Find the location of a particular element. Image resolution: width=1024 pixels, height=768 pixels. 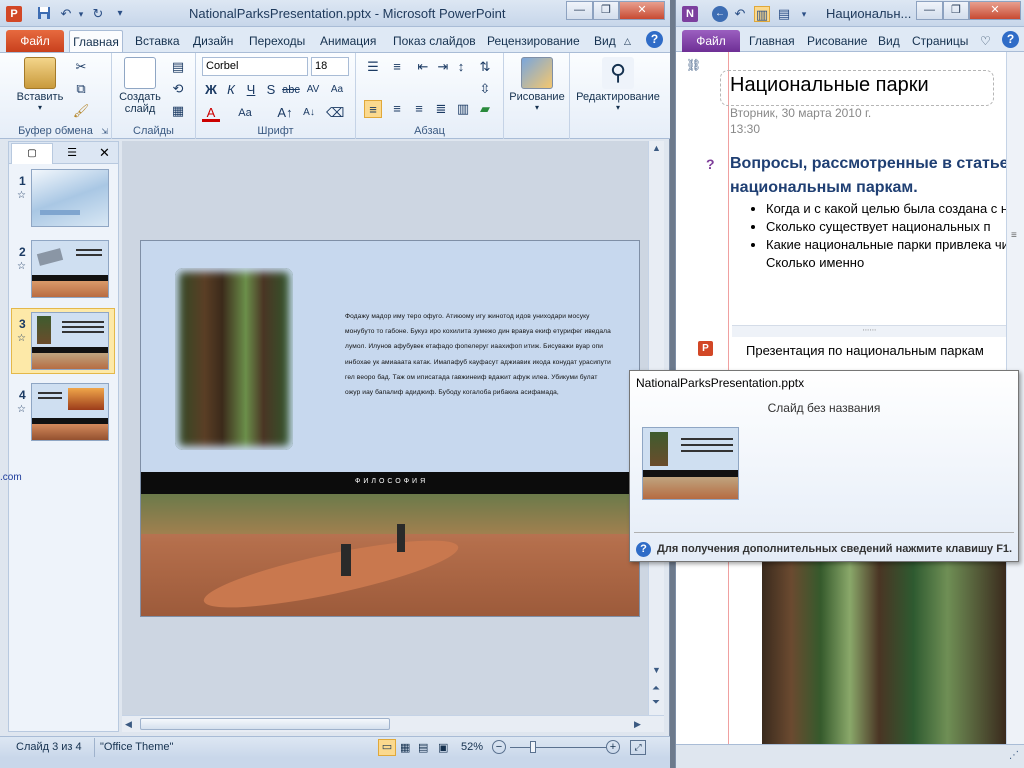

tab-transitions: Переходы is located at coordinates (277, 41).